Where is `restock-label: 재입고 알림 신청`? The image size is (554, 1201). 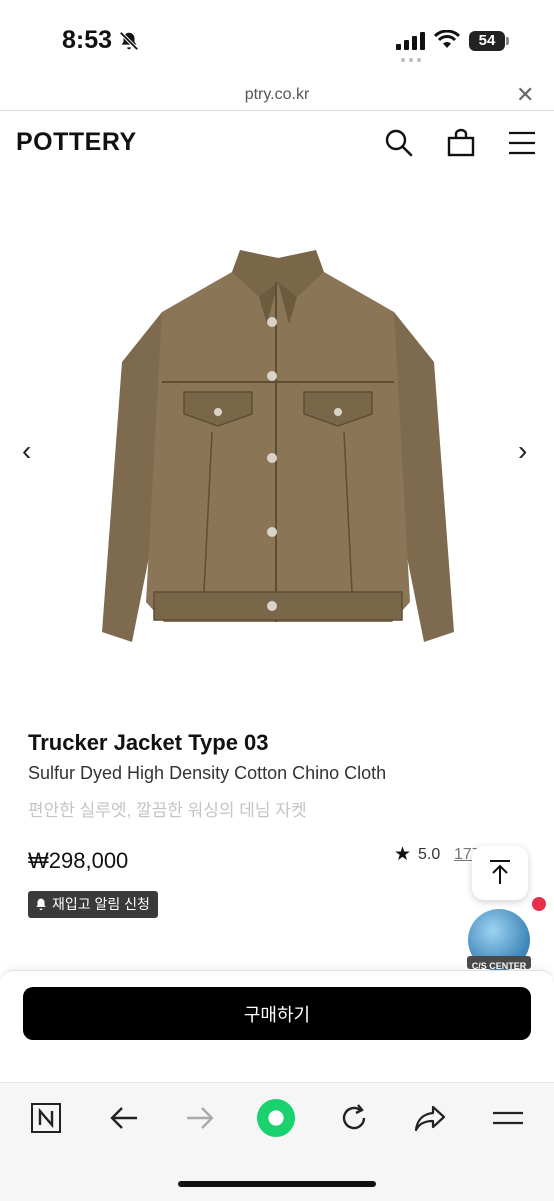 restock-label: 재입고 알림 신청 is located at coordinates (101, 904).